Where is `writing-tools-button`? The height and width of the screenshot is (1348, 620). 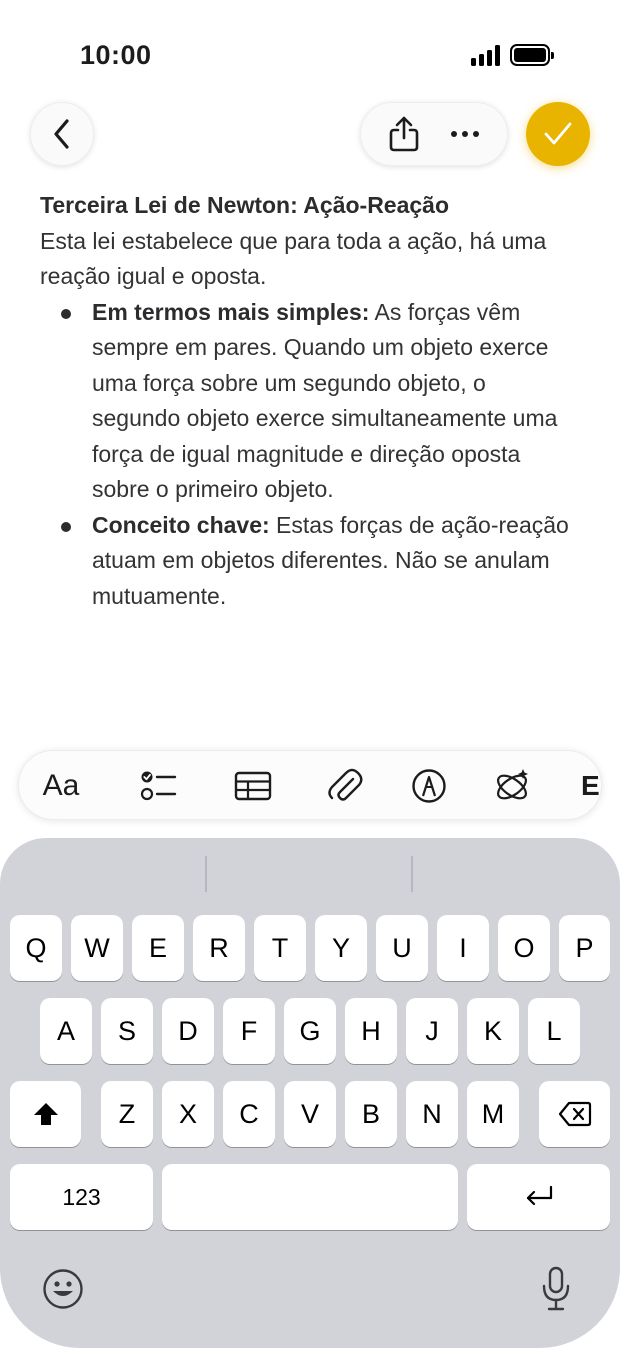 writing-tools-button is located at coordinates (512, 785).